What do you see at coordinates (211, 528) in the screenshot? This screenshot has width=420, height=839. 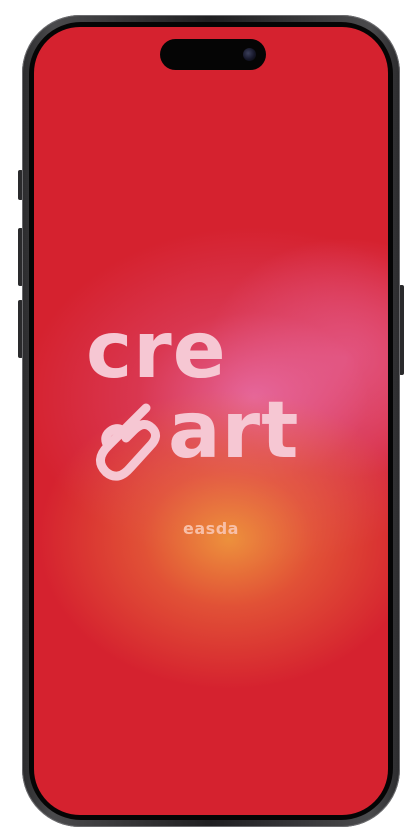 I see `tagline: easda` at bounding box center [211, 528].